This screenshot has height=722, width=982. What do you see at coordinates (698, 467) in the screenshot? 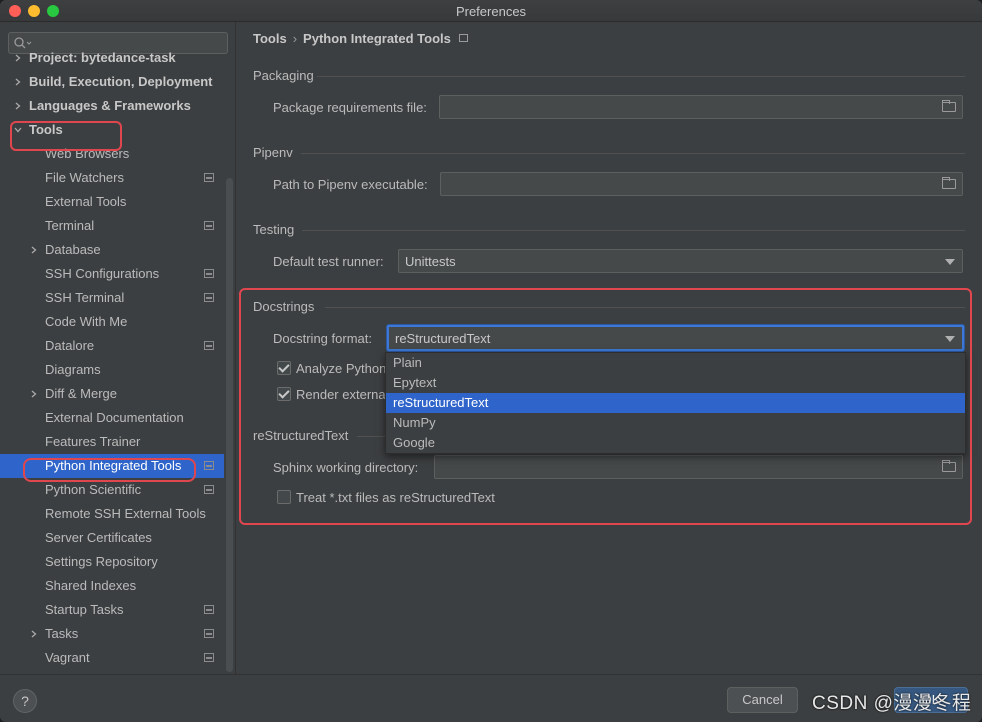
I see `sphinx-dir-field` at bounding box center [698, 467].